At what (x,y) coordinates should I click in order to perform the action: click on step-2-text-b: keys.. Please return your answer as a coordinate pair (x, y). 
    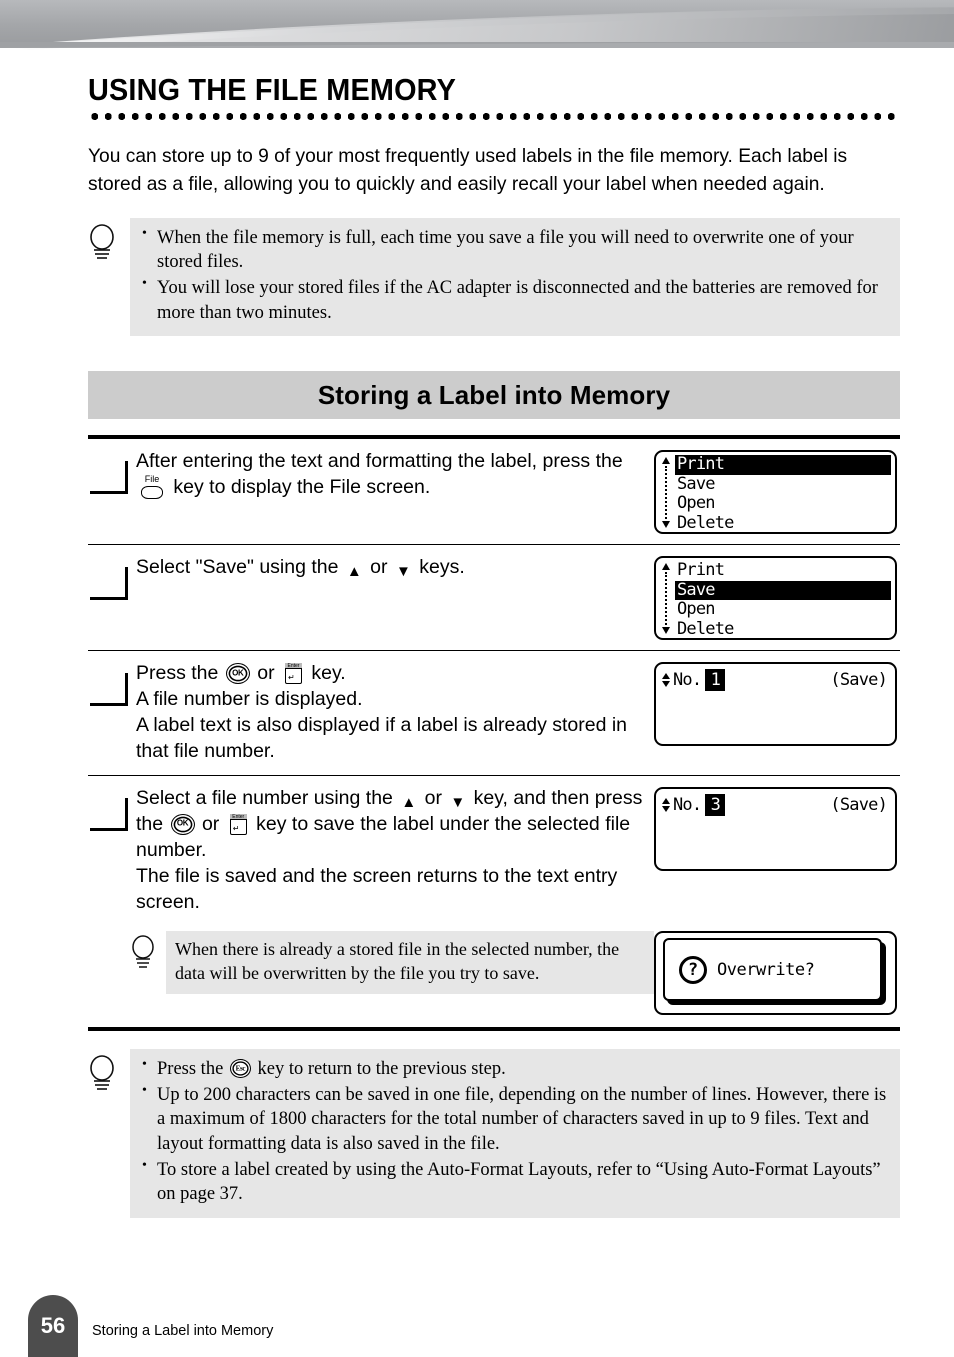
    Looking at the image, I should click on (442, 567).